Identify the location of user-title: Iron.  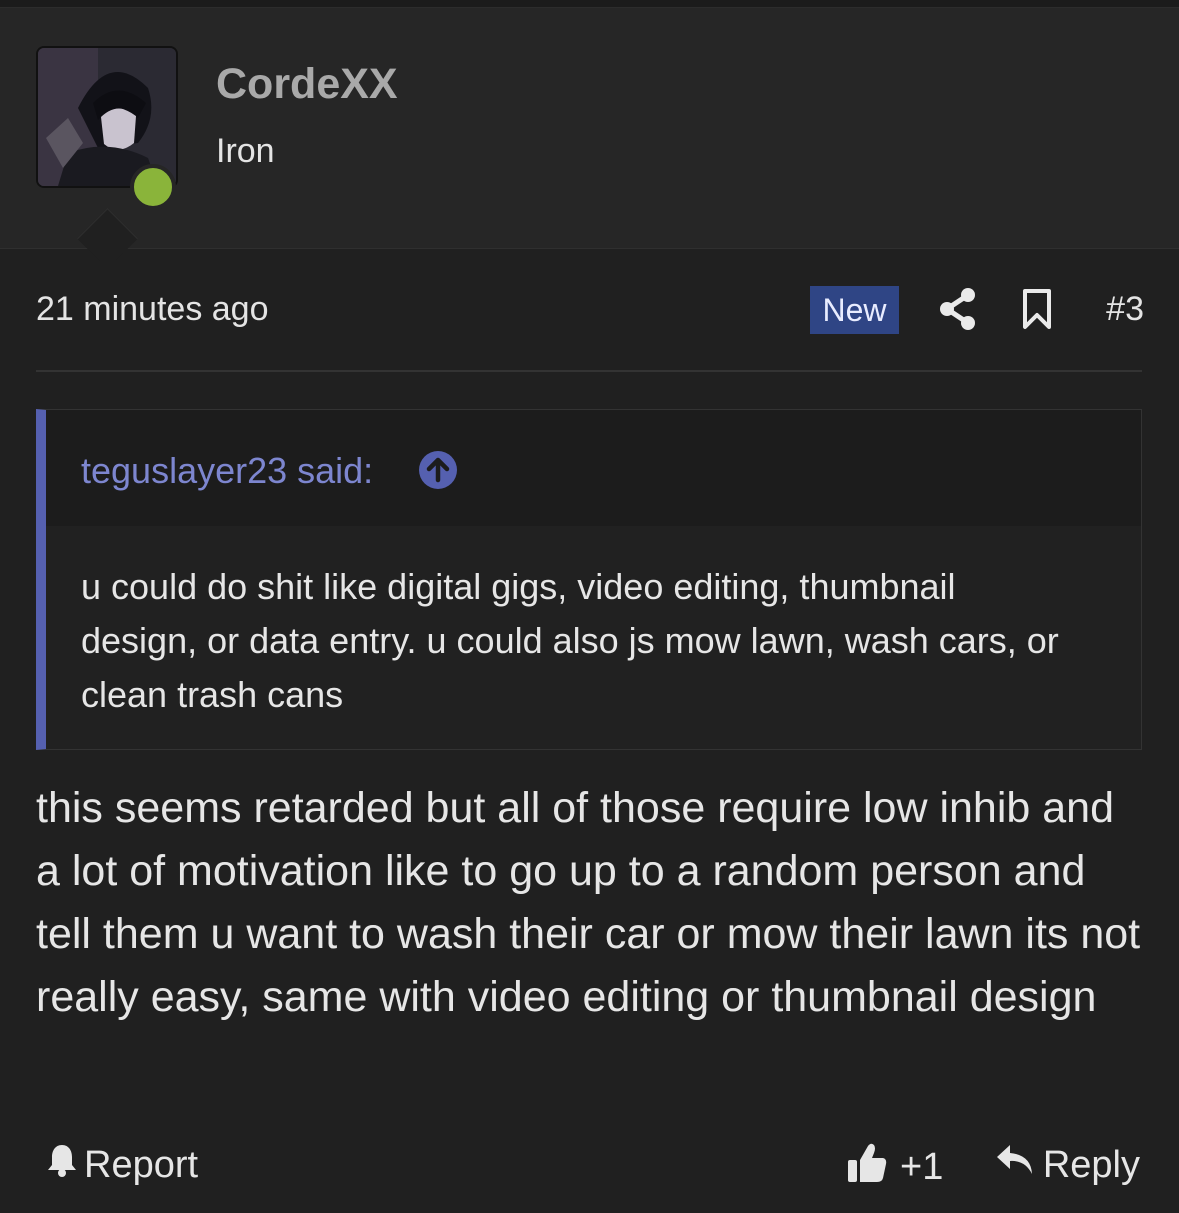
(245, 151).